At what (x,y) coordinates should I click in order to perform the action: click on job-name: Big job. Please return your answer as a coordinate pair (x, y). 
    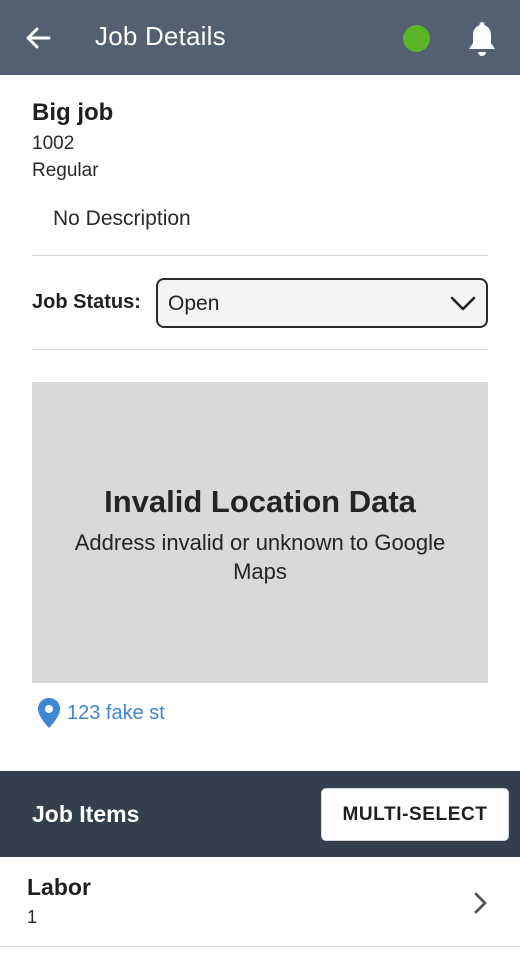
    Looking at the image, I should click on (73, 112).